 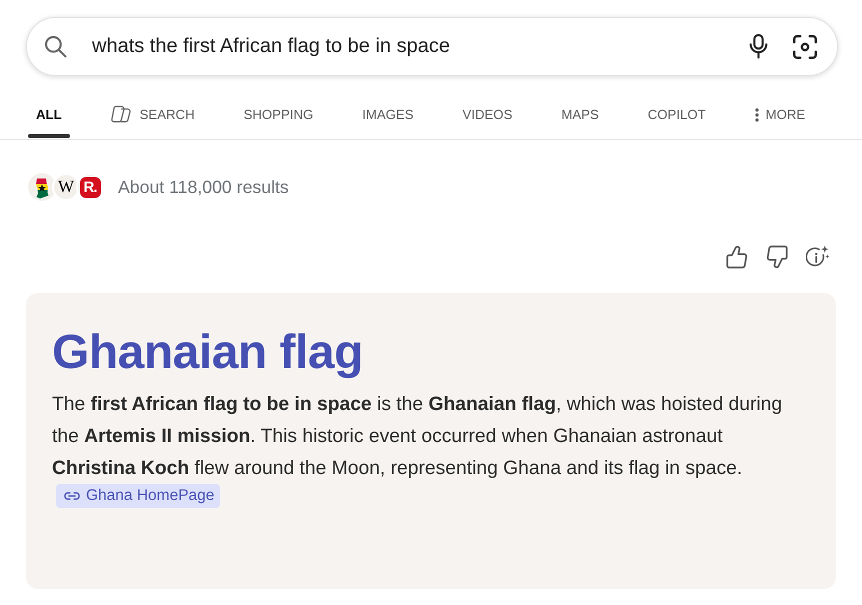 I want to click on nav-tab: IMAGES, so click(x=388, y=114).